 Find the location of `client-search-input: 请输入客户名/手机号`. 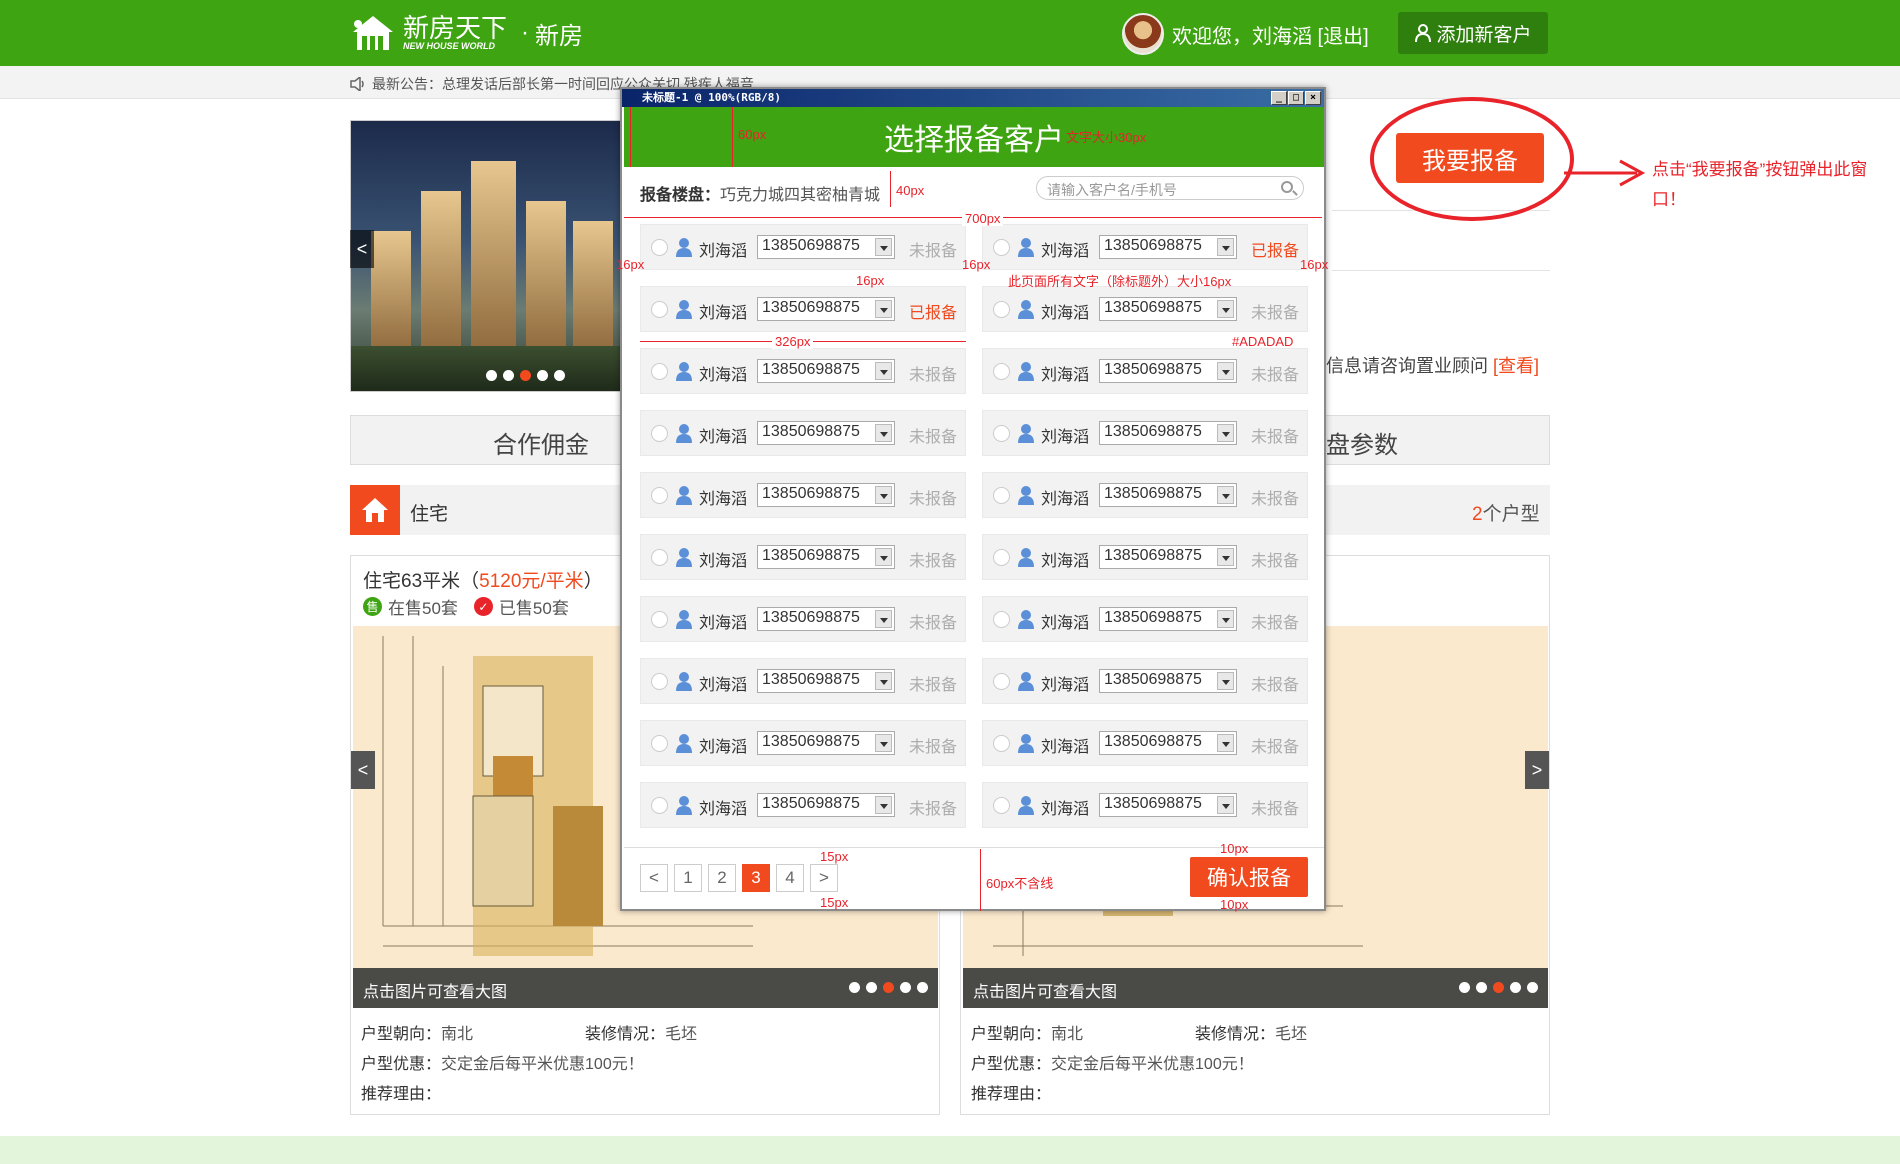

client-search-input: 请输入客户名/手机号 is located at coordinates (1170, 188).